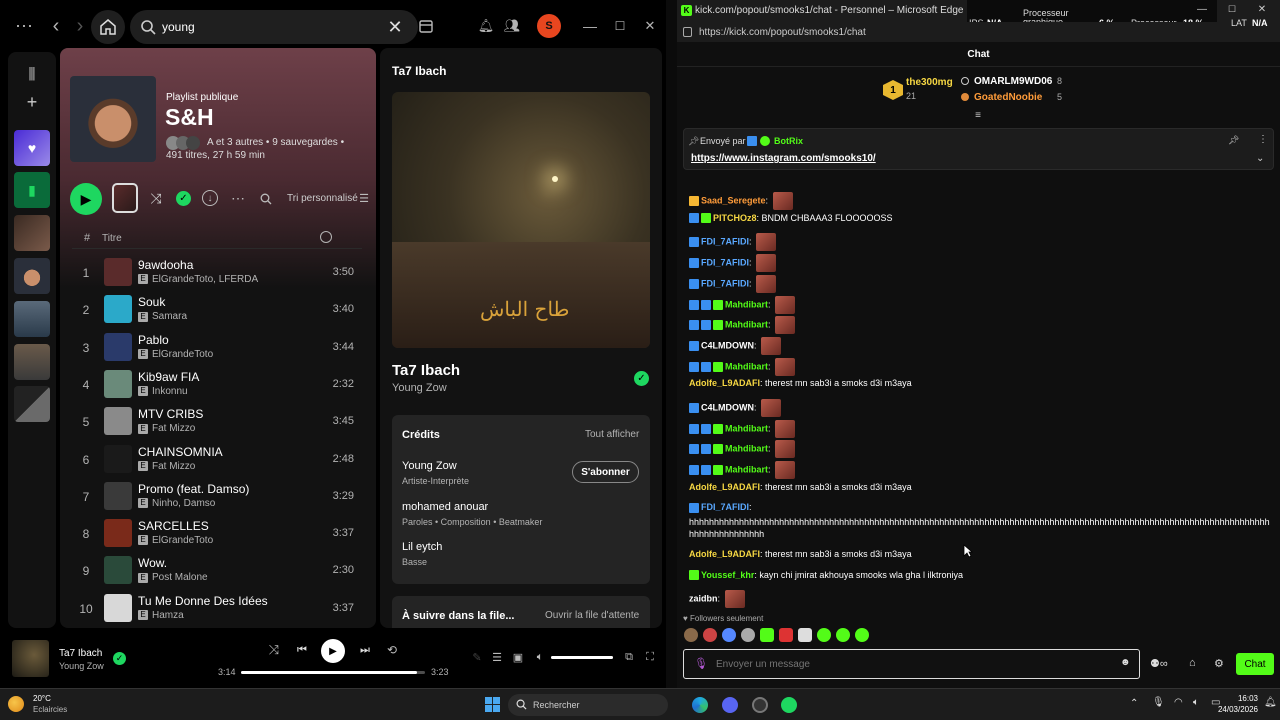 Image resolution: width=1280 pixels, height=720 pixels. Describe the element at coordinates (650, 657) in the screenshot. I see `fullscreen-icon: ⛶` at that location.